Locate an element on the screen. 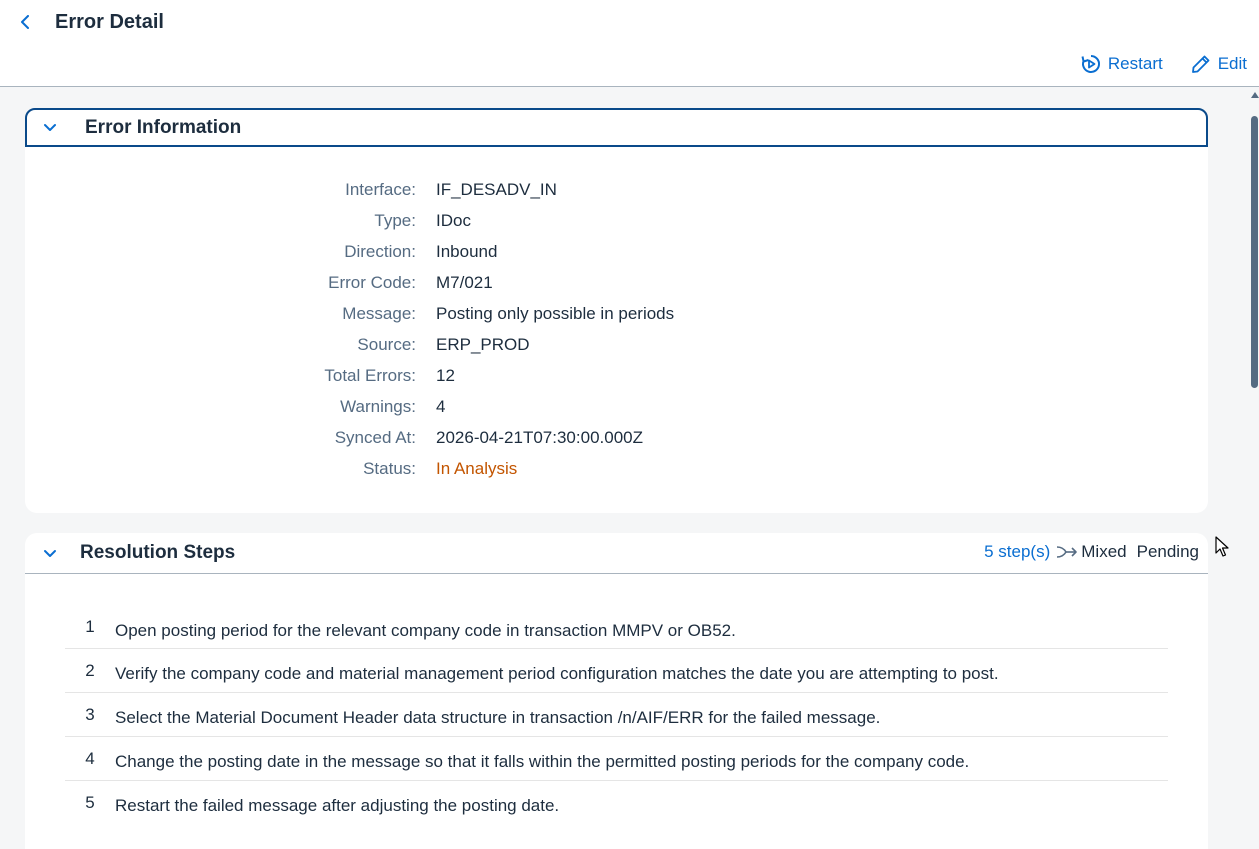  back-button is located at coordinates (26, 22).